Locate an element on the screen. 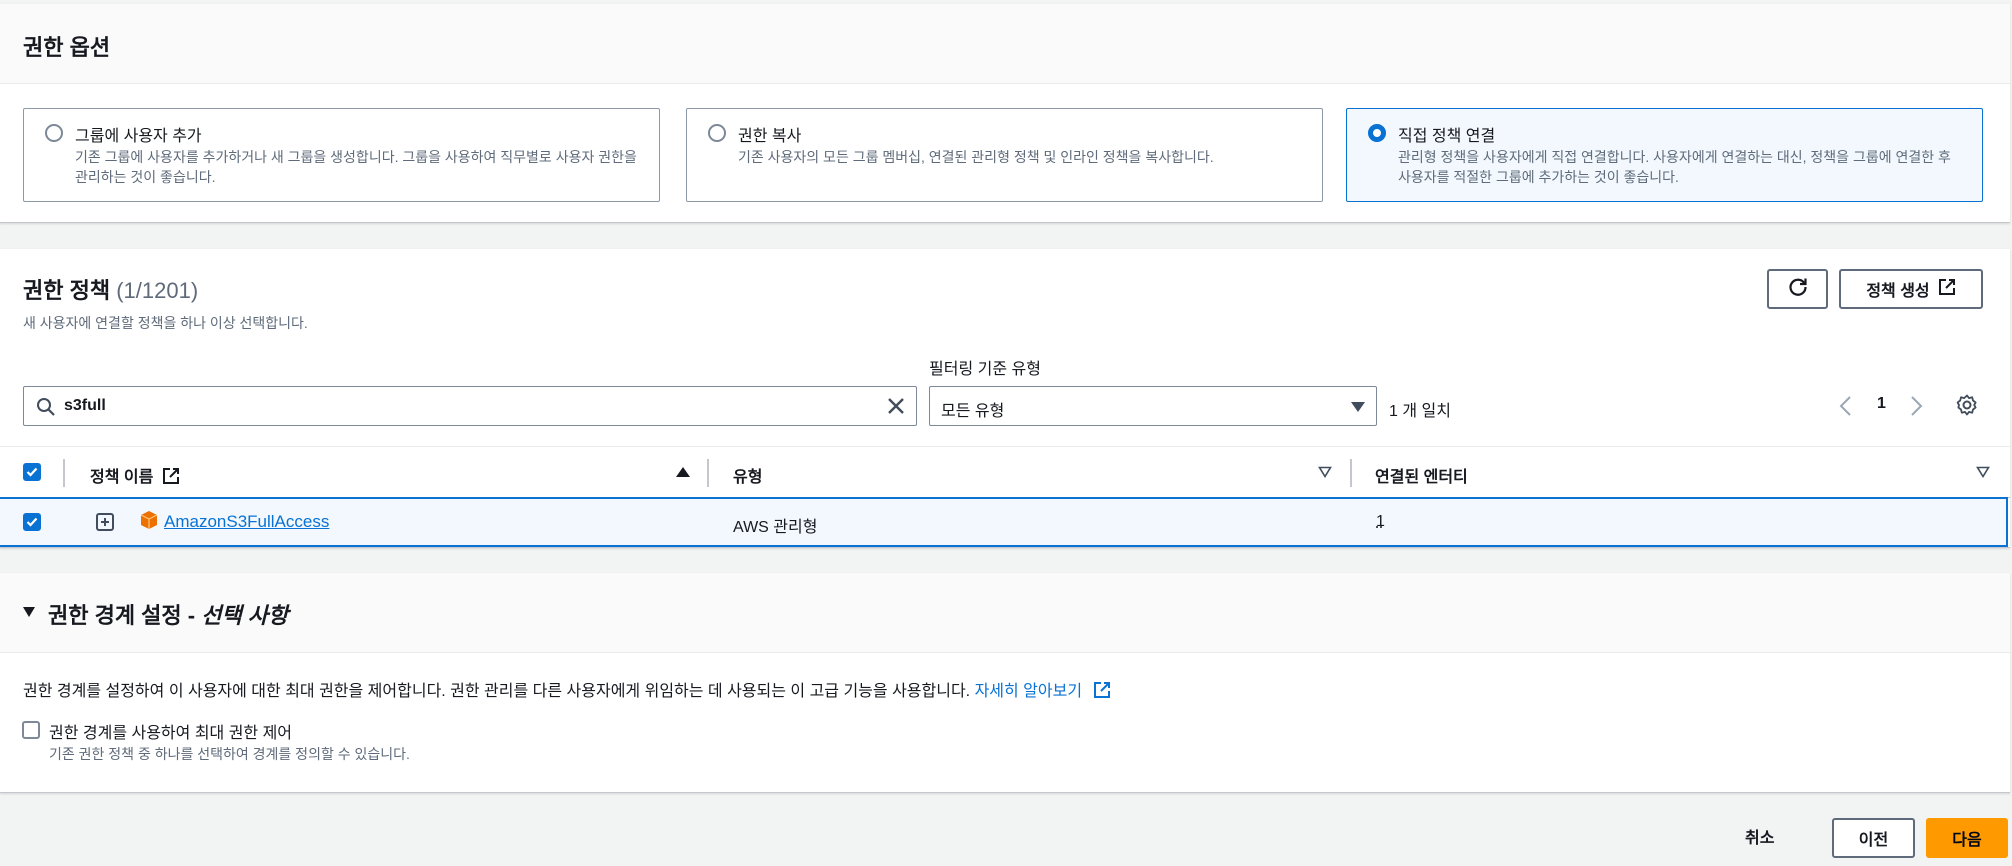 This screenshot has width=2012, height=866. current-page: 1 is located at coordinates (1881, 404).